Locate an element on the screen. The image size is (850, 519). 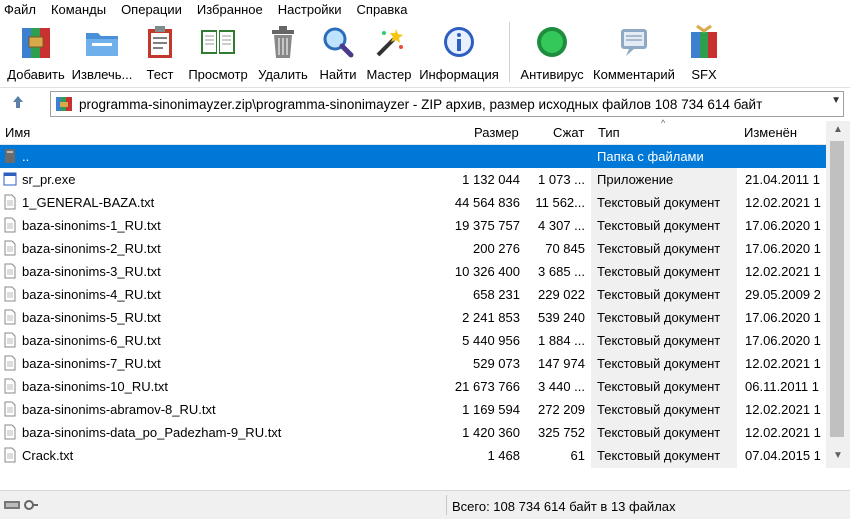
list-empty-area is located at coordinates (413, 479).